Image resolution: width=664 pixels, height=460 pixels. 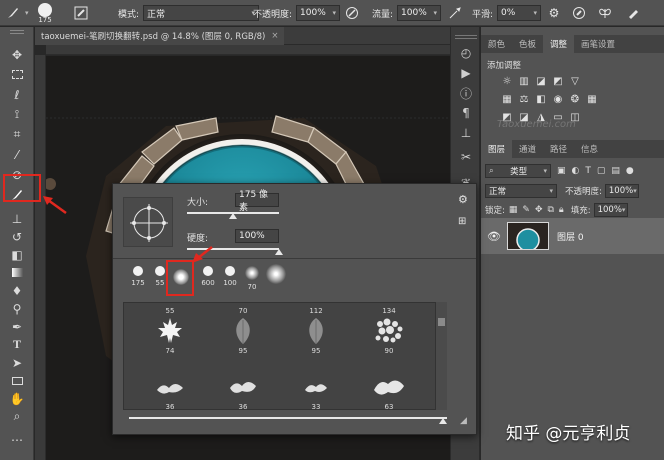 I want to click on tool-presets-button: ✂, so click(x=466, y=157).